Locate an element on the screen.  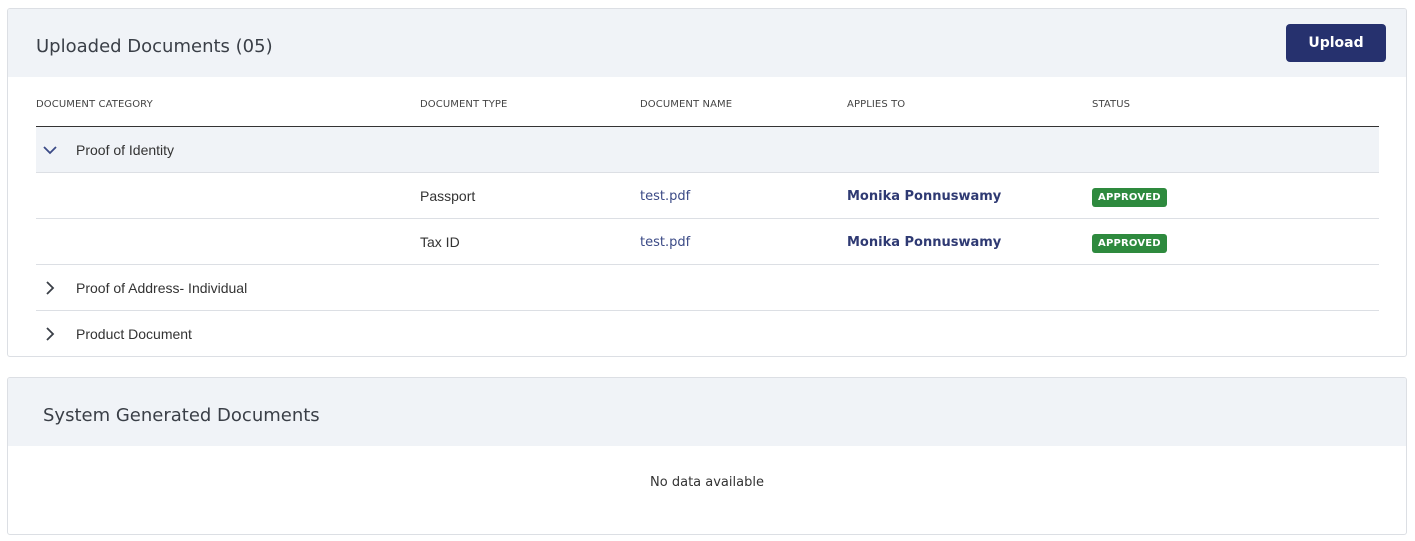
group-label: Proof of Identity is located at coordinates (125, 150).